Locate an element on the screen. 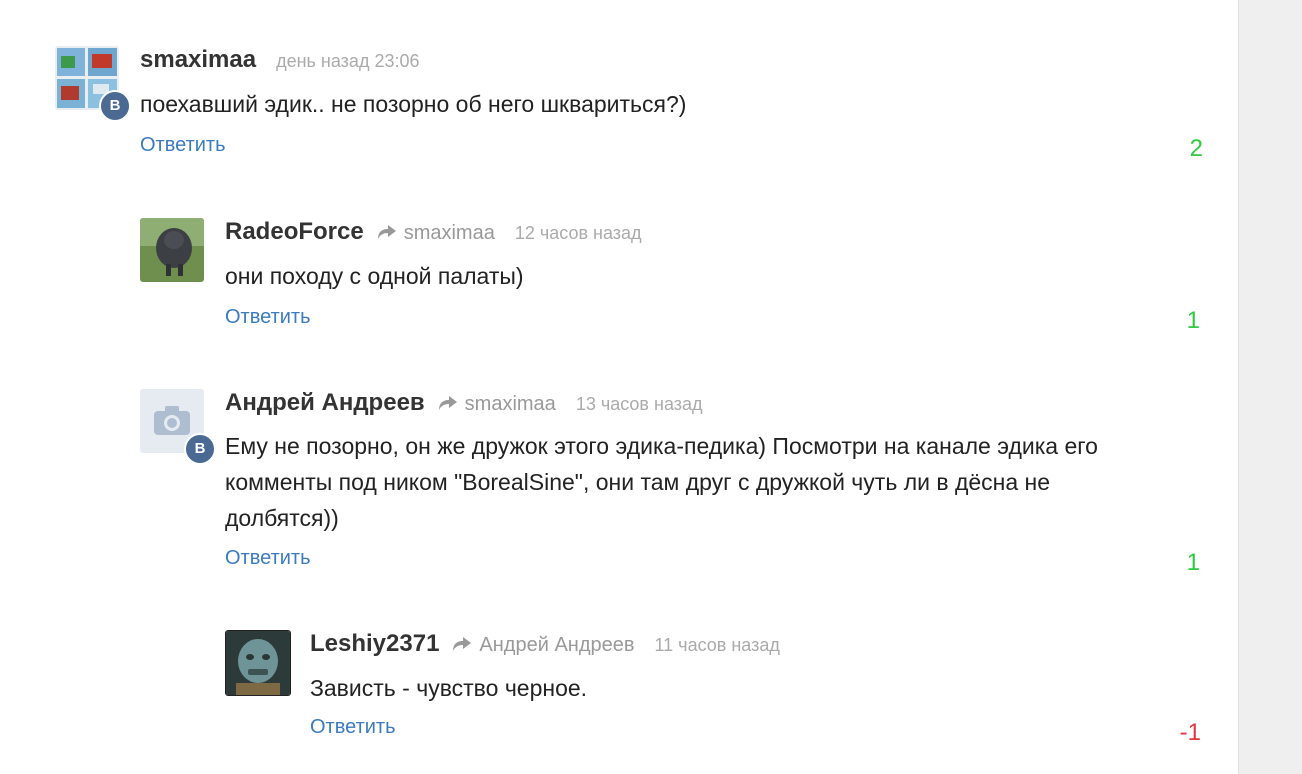 This screenshot has width=1302, height=774. comment-header: smaximaa день назад 23:06 is located at coordinates (280, 63).